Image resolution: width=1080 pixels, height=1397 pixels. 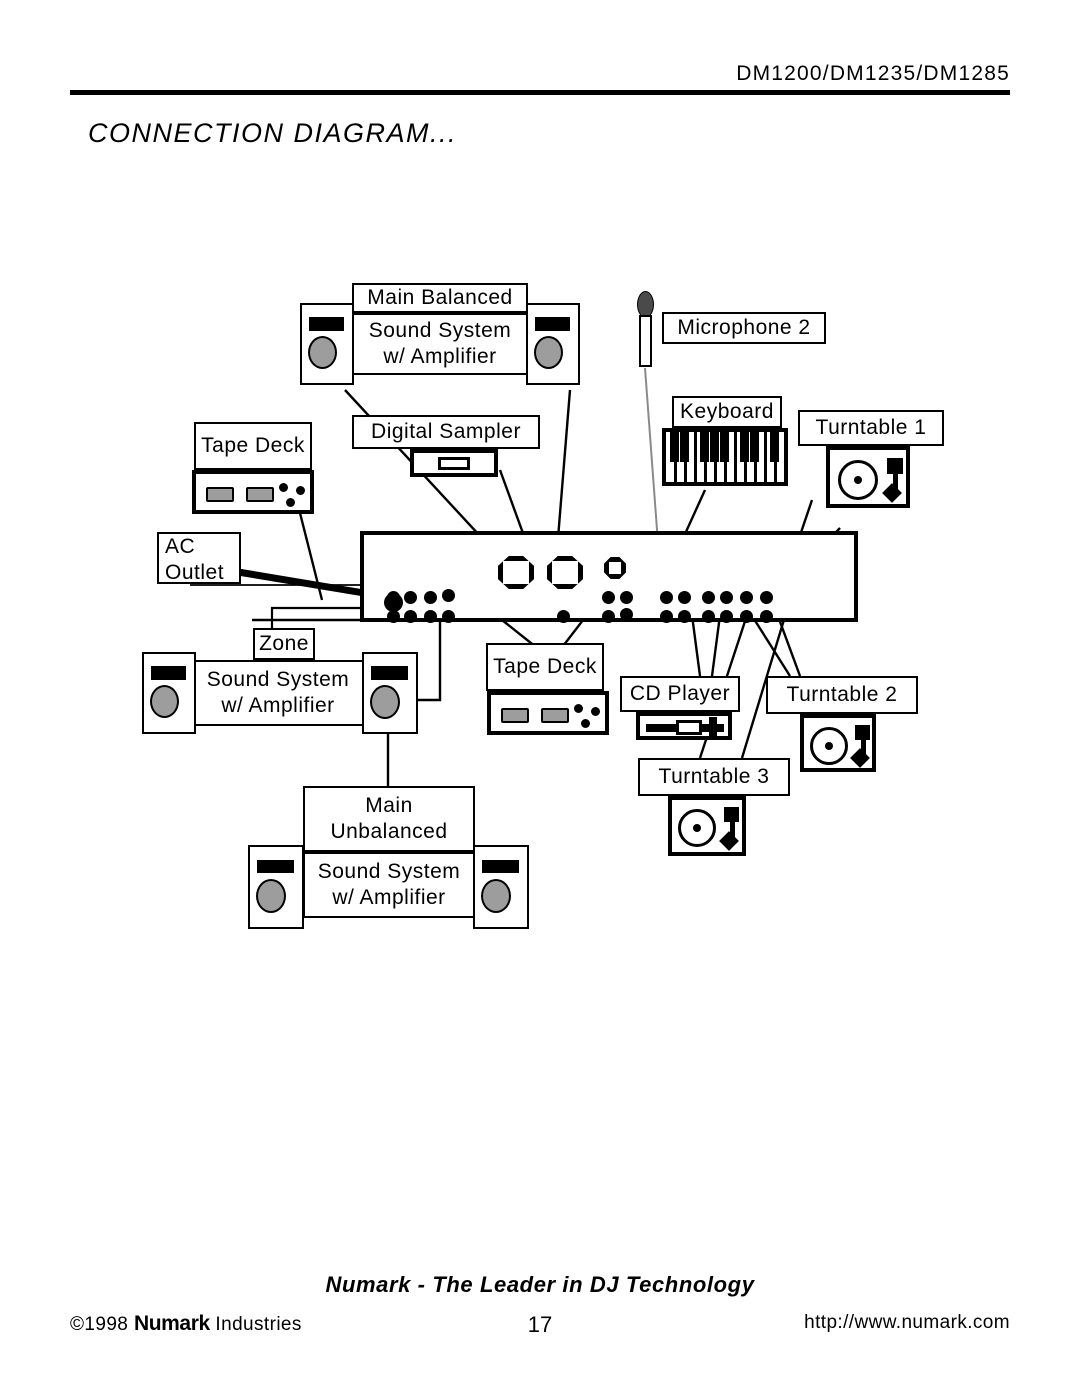 What do you see at coordinates (389, 805) in the screenshot?
I see `main-unbalanced-title-line1: Main` at bounding box center [389, 805].